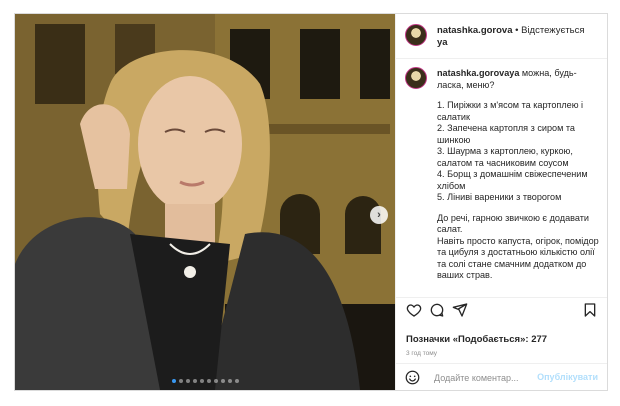 The image size is (620, 406). I want to click on caption-username: natashka.gorovaya, so click(478, 73).